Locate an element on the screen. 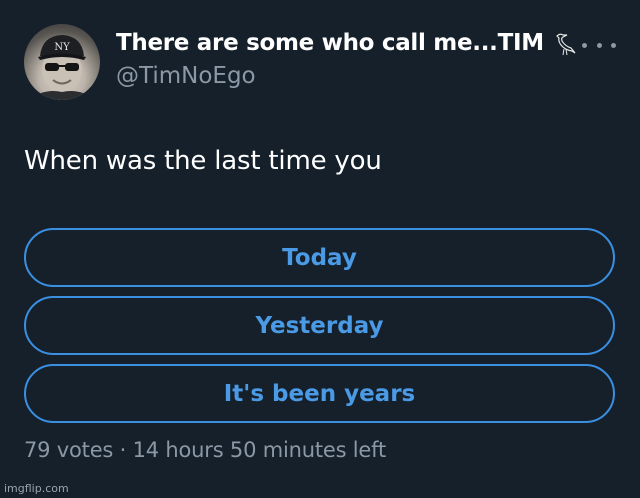  poll-option-its-been-years: It's been years is located at coordinates (319, 393).